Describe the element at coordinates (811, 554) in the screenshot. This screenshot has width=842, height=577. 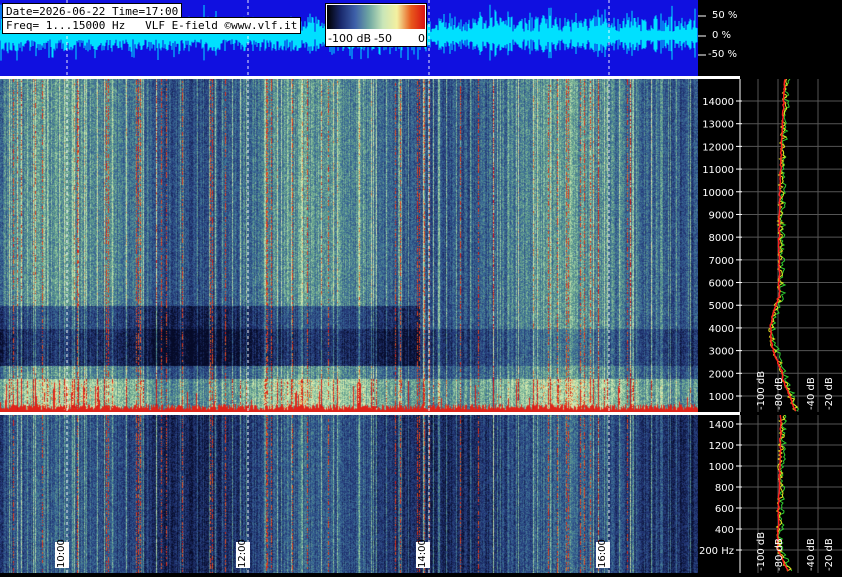
I see `lower-profile-db-label: -40 dB` at that location.